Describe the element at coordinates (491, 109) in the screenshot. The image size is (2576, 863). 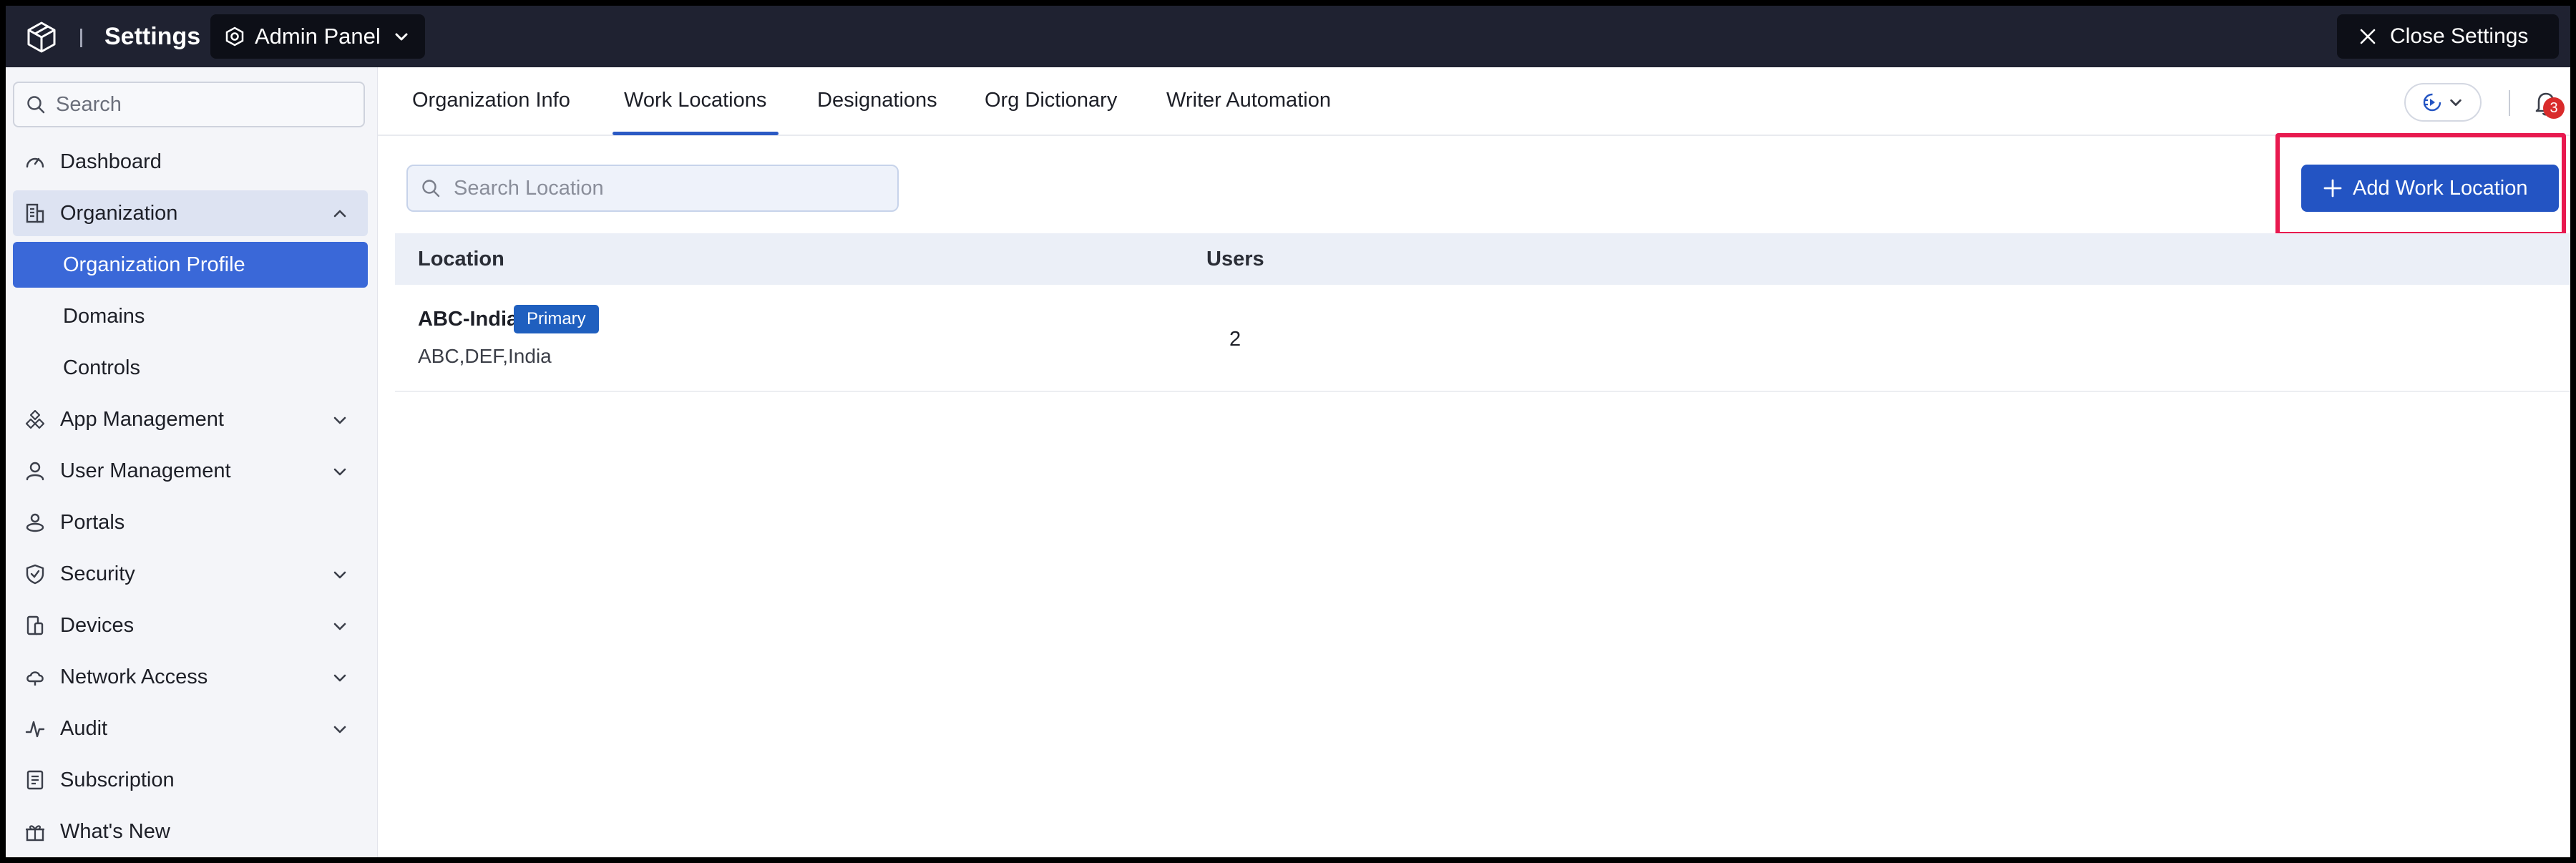
I see `tab-organization-info: Organization Info` at that location.